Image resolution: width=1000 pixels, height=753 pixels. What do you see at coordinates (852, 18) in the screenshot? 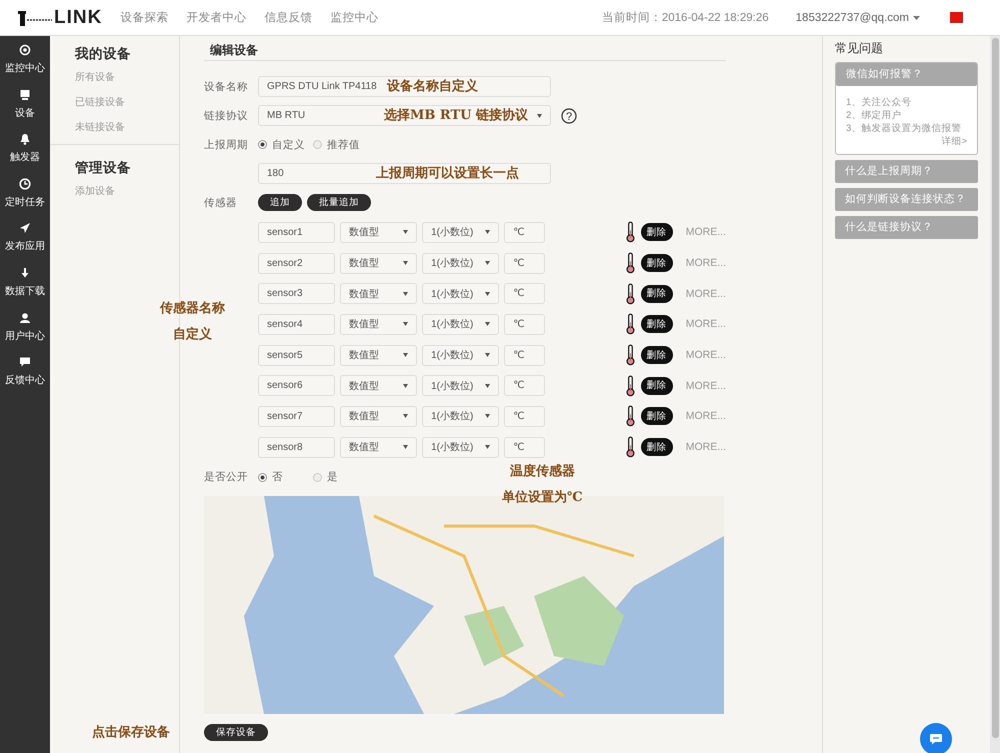
I see `user-email: 1853222737@qq.com` at bounding box center [852, 18].